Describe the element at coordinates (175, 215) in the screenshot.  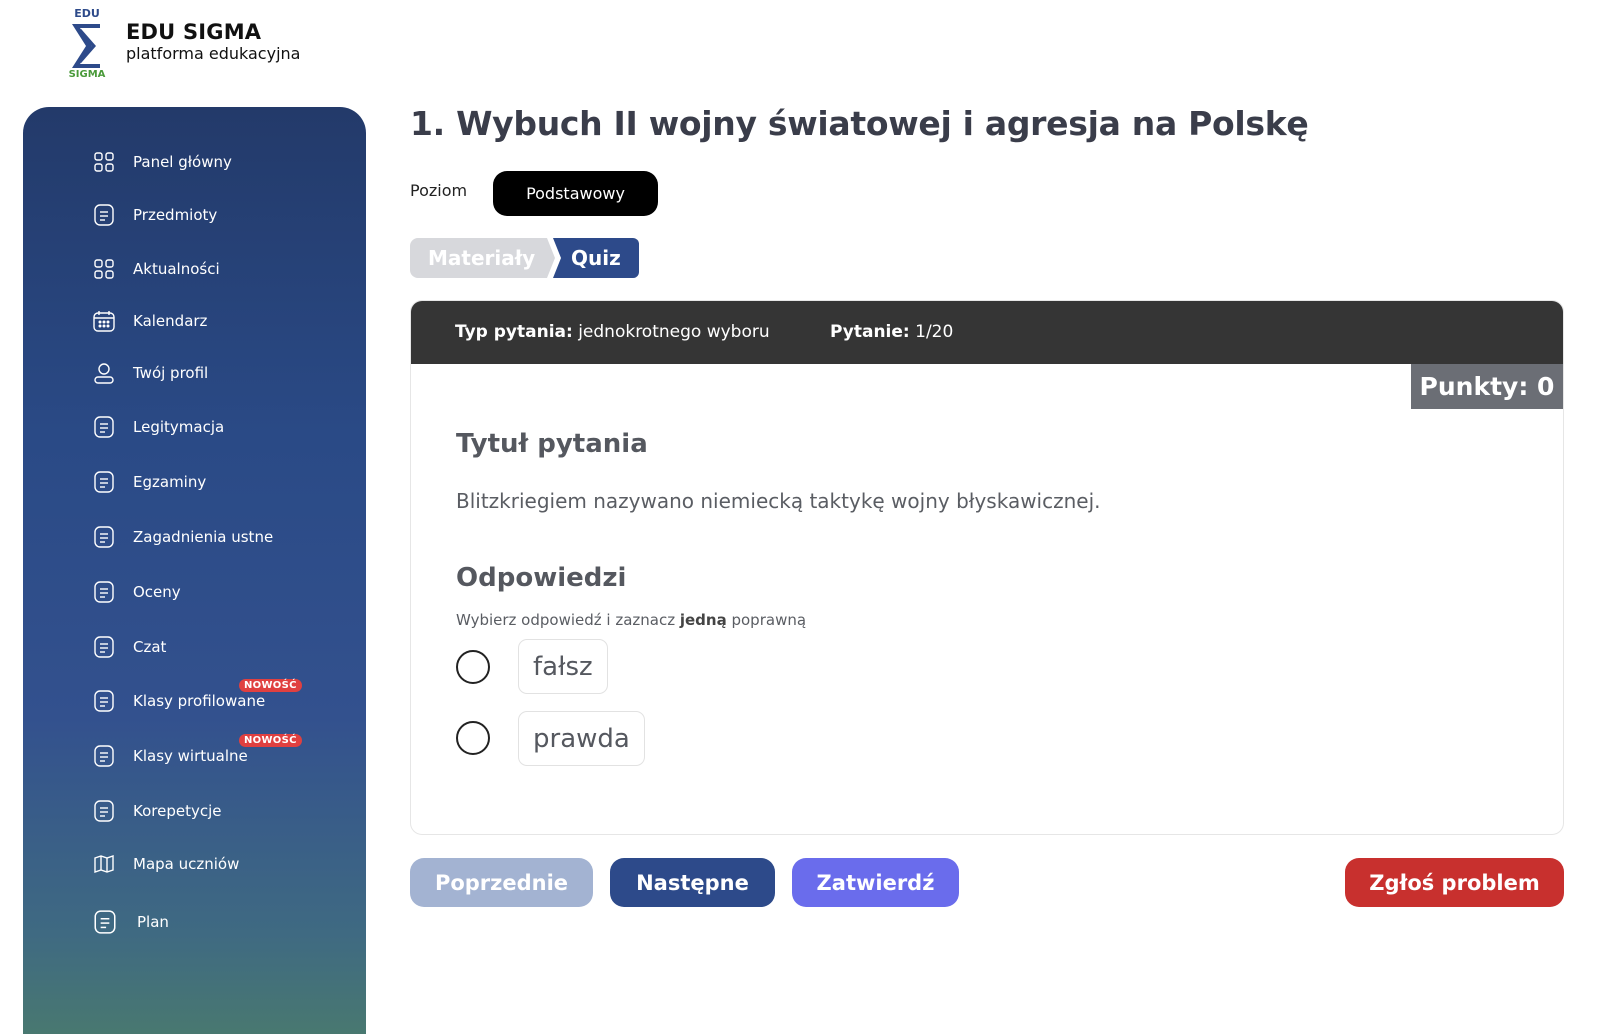
I see `sidebar-item-label: Przedmioty` at that location.